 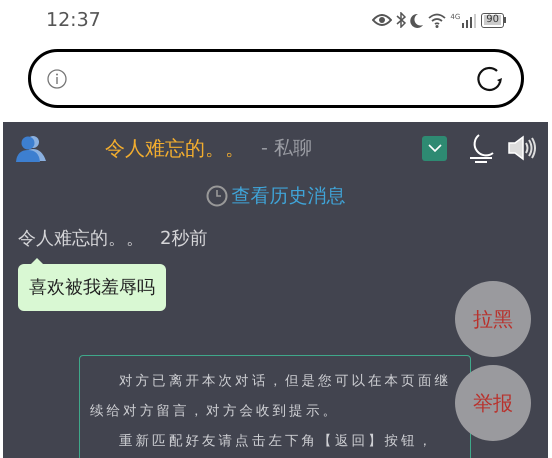 What do you see at coordinates (286, 148) in the screenshot?
I see `chat-mode: - 私聊` at bounding box center [286, 148].